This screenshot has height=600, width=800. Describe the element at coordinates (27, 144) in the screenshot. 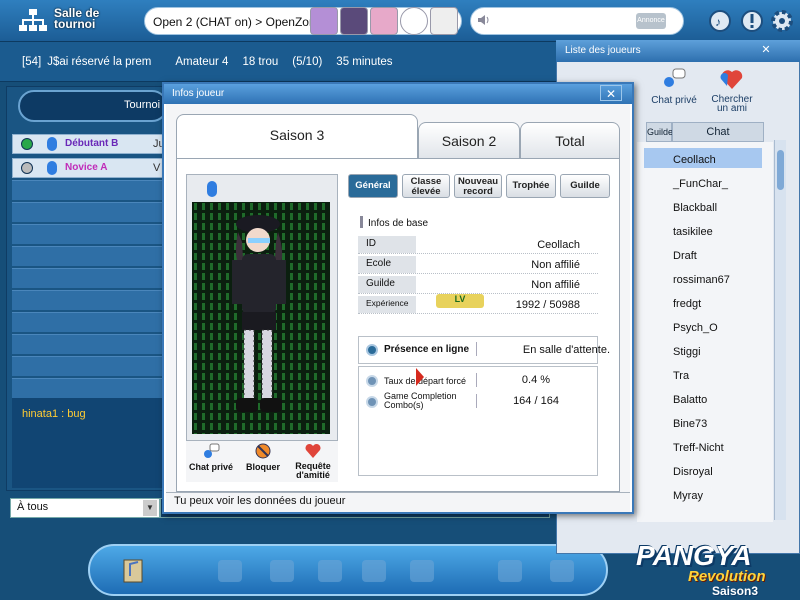

I see `ready-icon` at that location.